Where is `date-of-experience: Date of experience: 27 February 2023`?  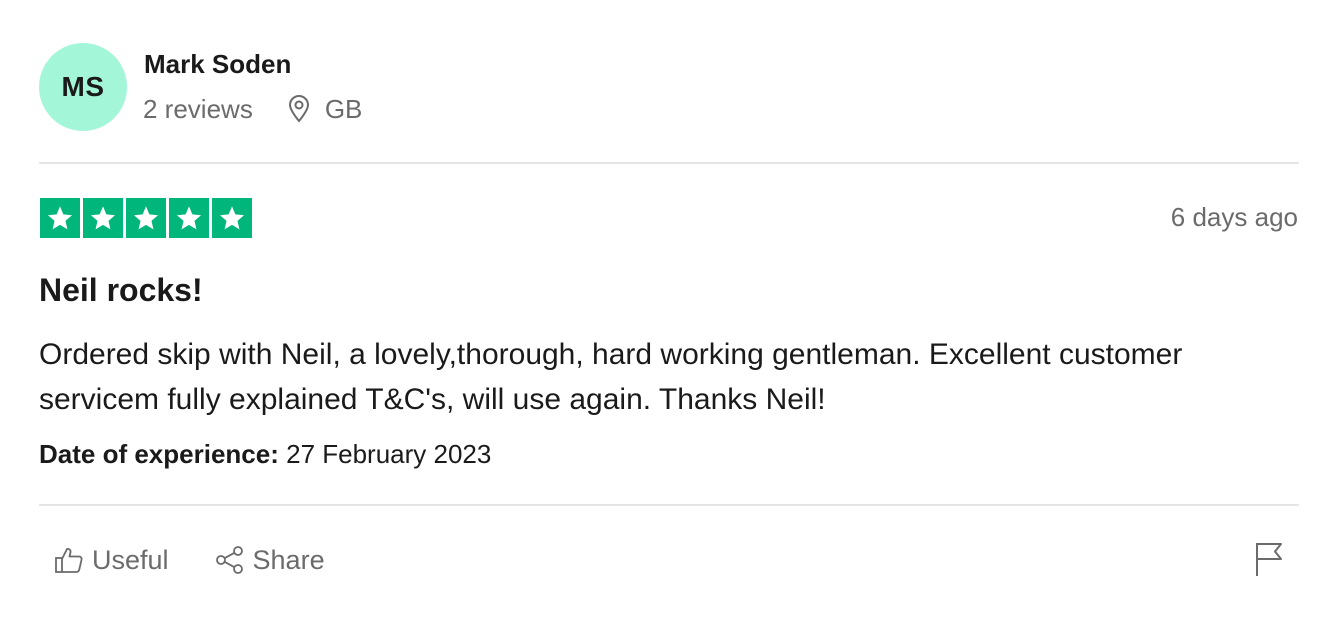
date-of-experience: Date of experience: 27 February 2023 is located at coordinates (265, 454).